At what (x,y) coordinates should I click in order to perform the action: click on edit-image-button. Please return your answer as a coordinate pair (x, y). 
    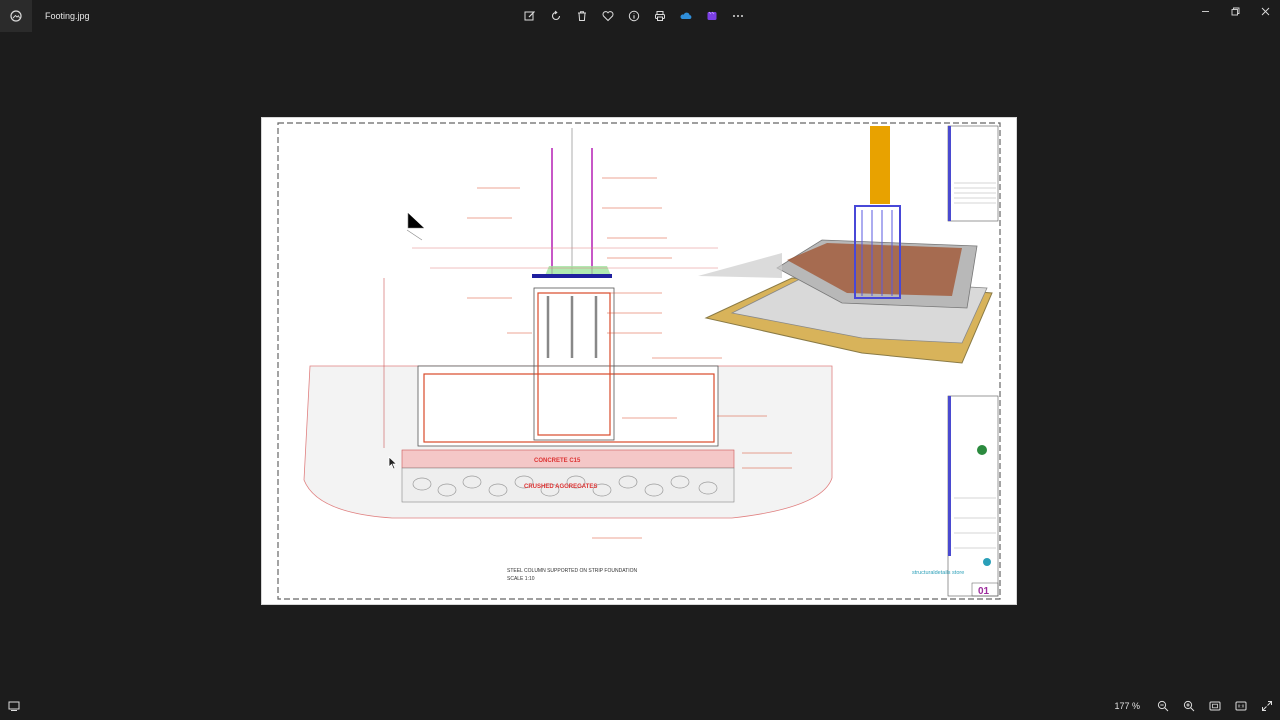
    Looking at the image, I should click on (530, 16).